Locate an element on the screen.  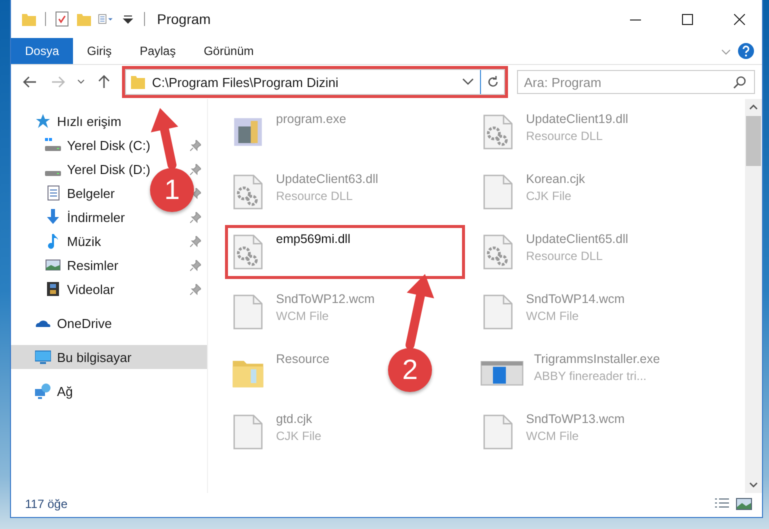
window-title: Program is located at coordinates (184, 19).